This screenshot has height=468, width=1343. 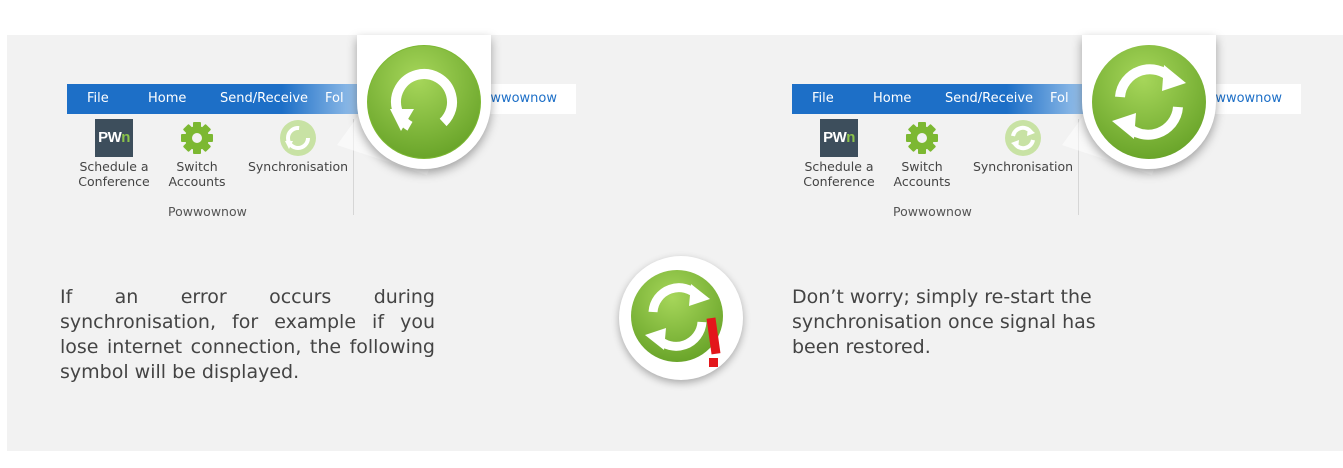 I want to click on sync-error-icon, so click(x=681, y=318).